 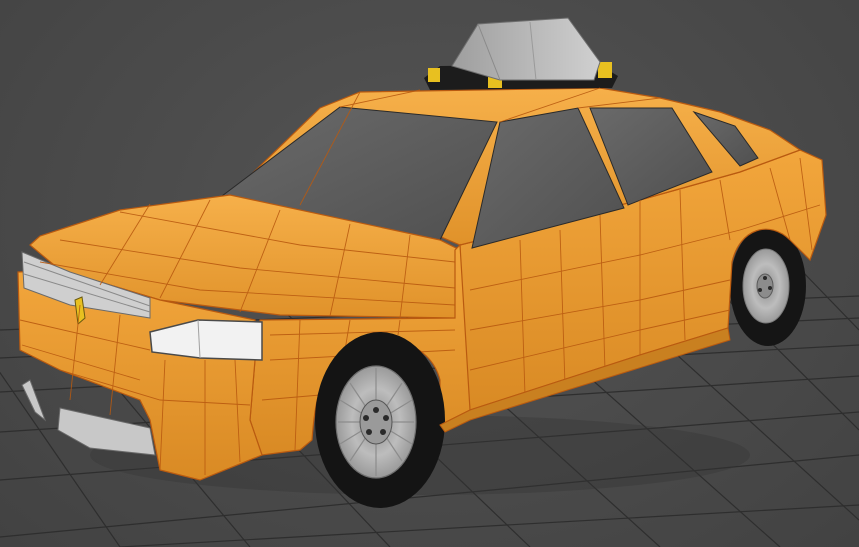 I want to click on sign-box, so click(x=526, y=49).